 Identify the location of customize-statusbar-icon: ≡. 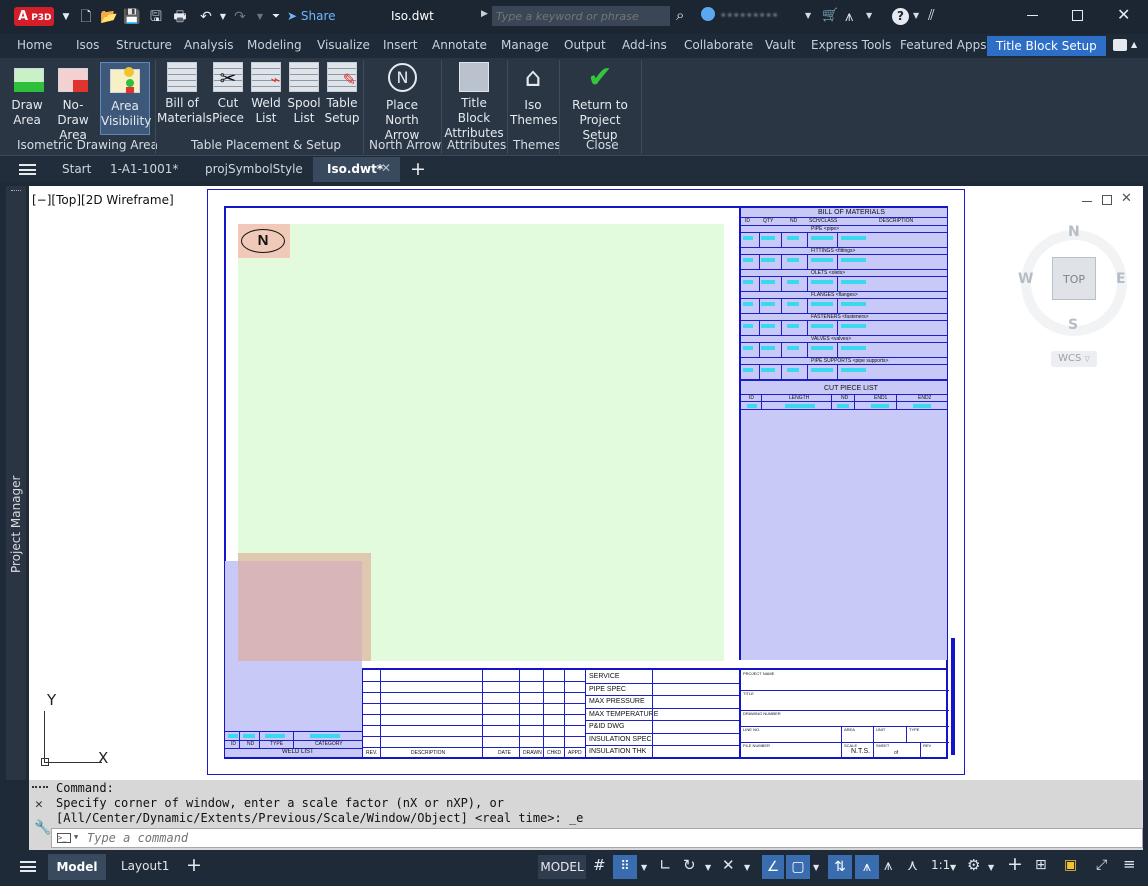
(1129, 864).